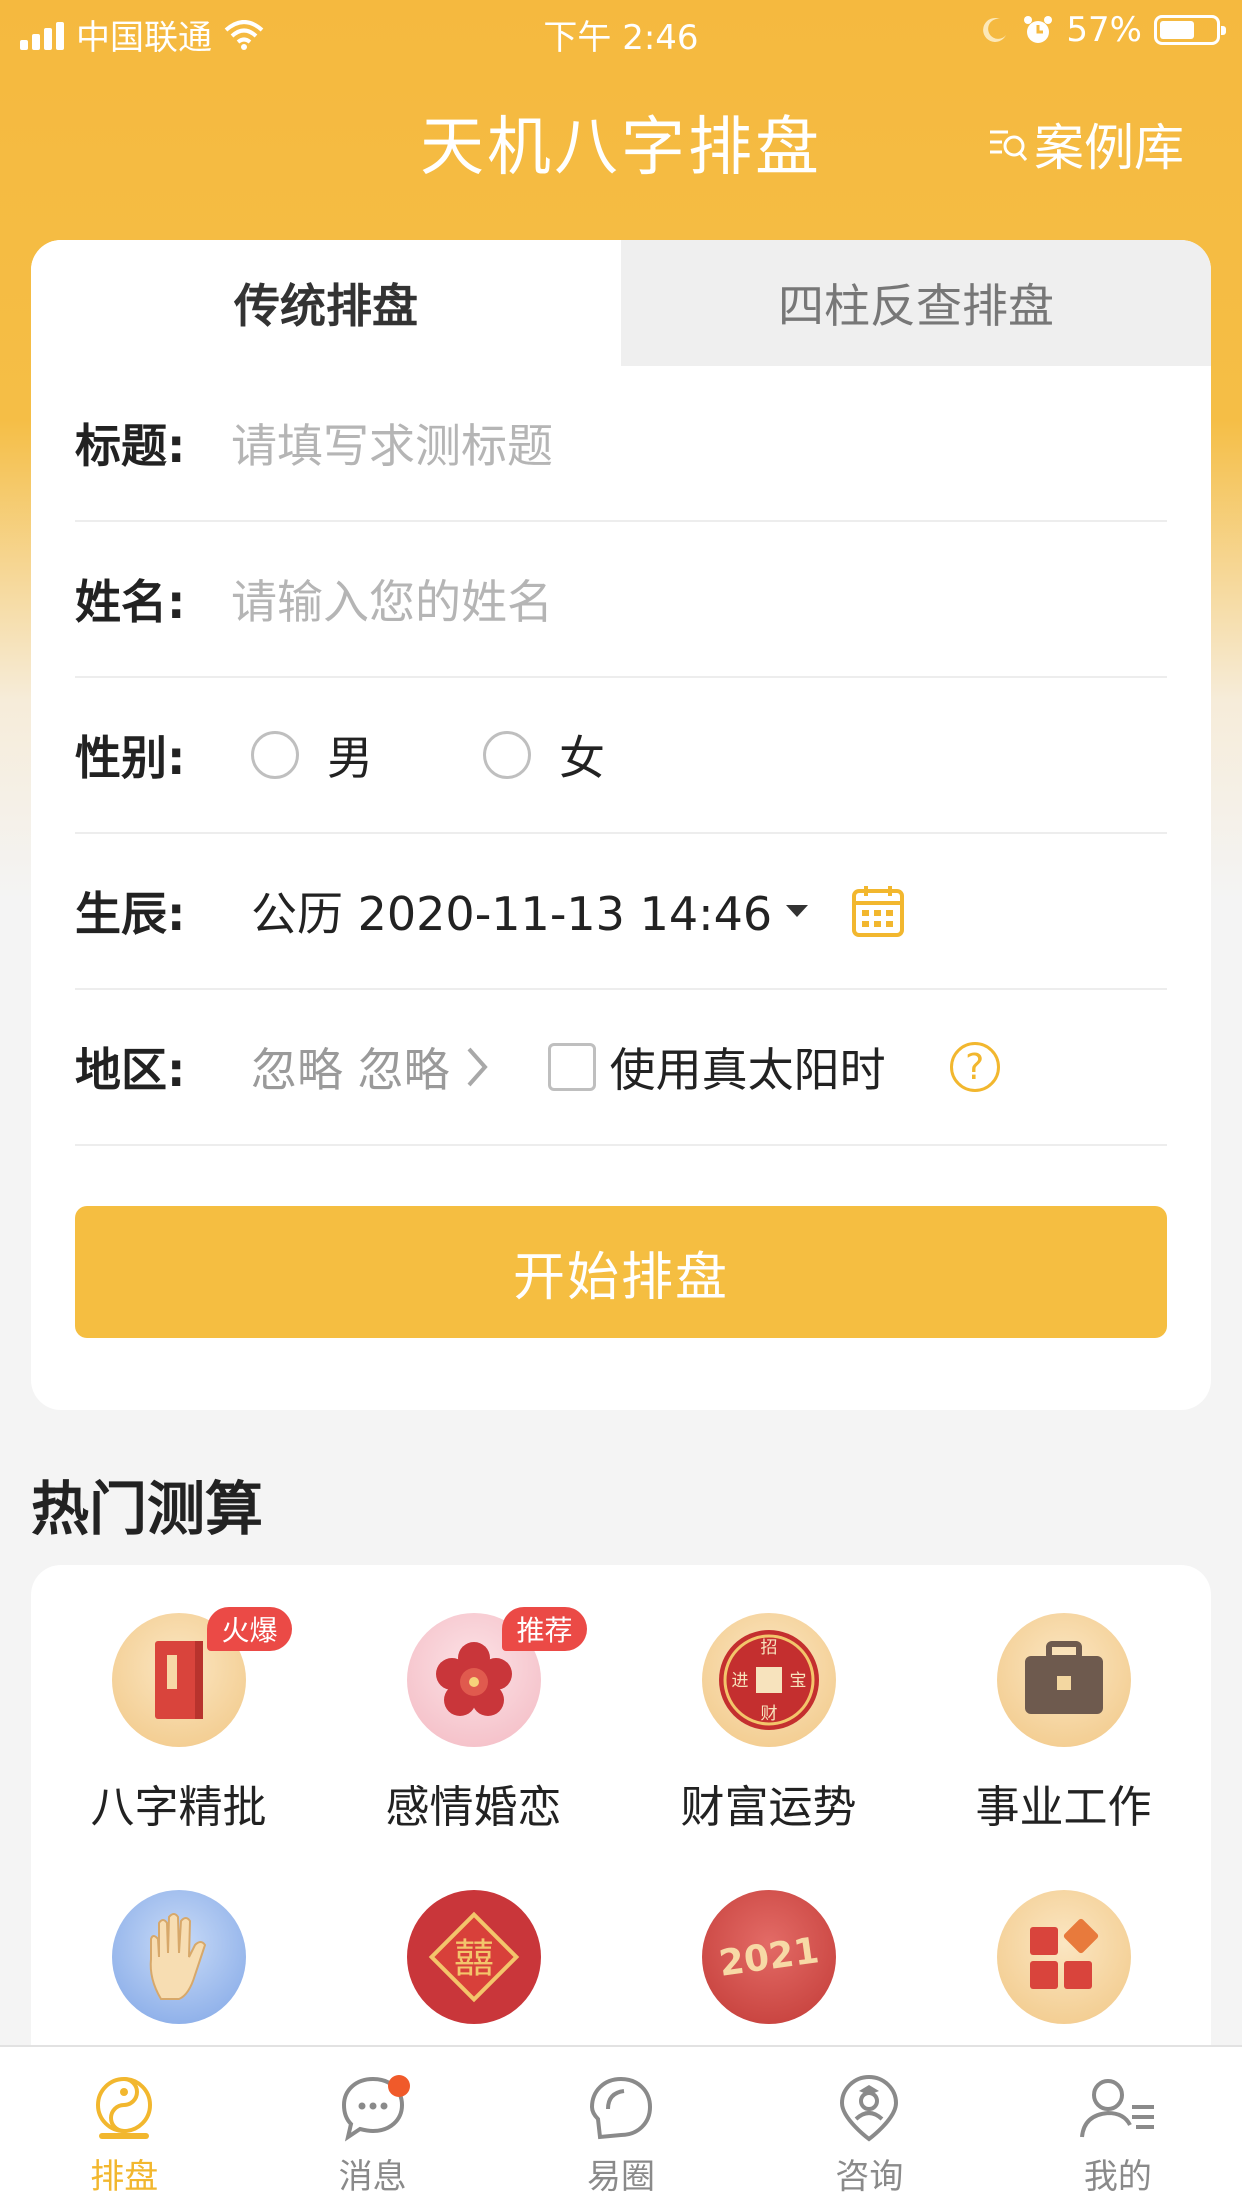  What do you see at coordinates (496, 1677) in the screenshot?
I see `flower-icon: 推荐` at bounding box center [496, 1677].